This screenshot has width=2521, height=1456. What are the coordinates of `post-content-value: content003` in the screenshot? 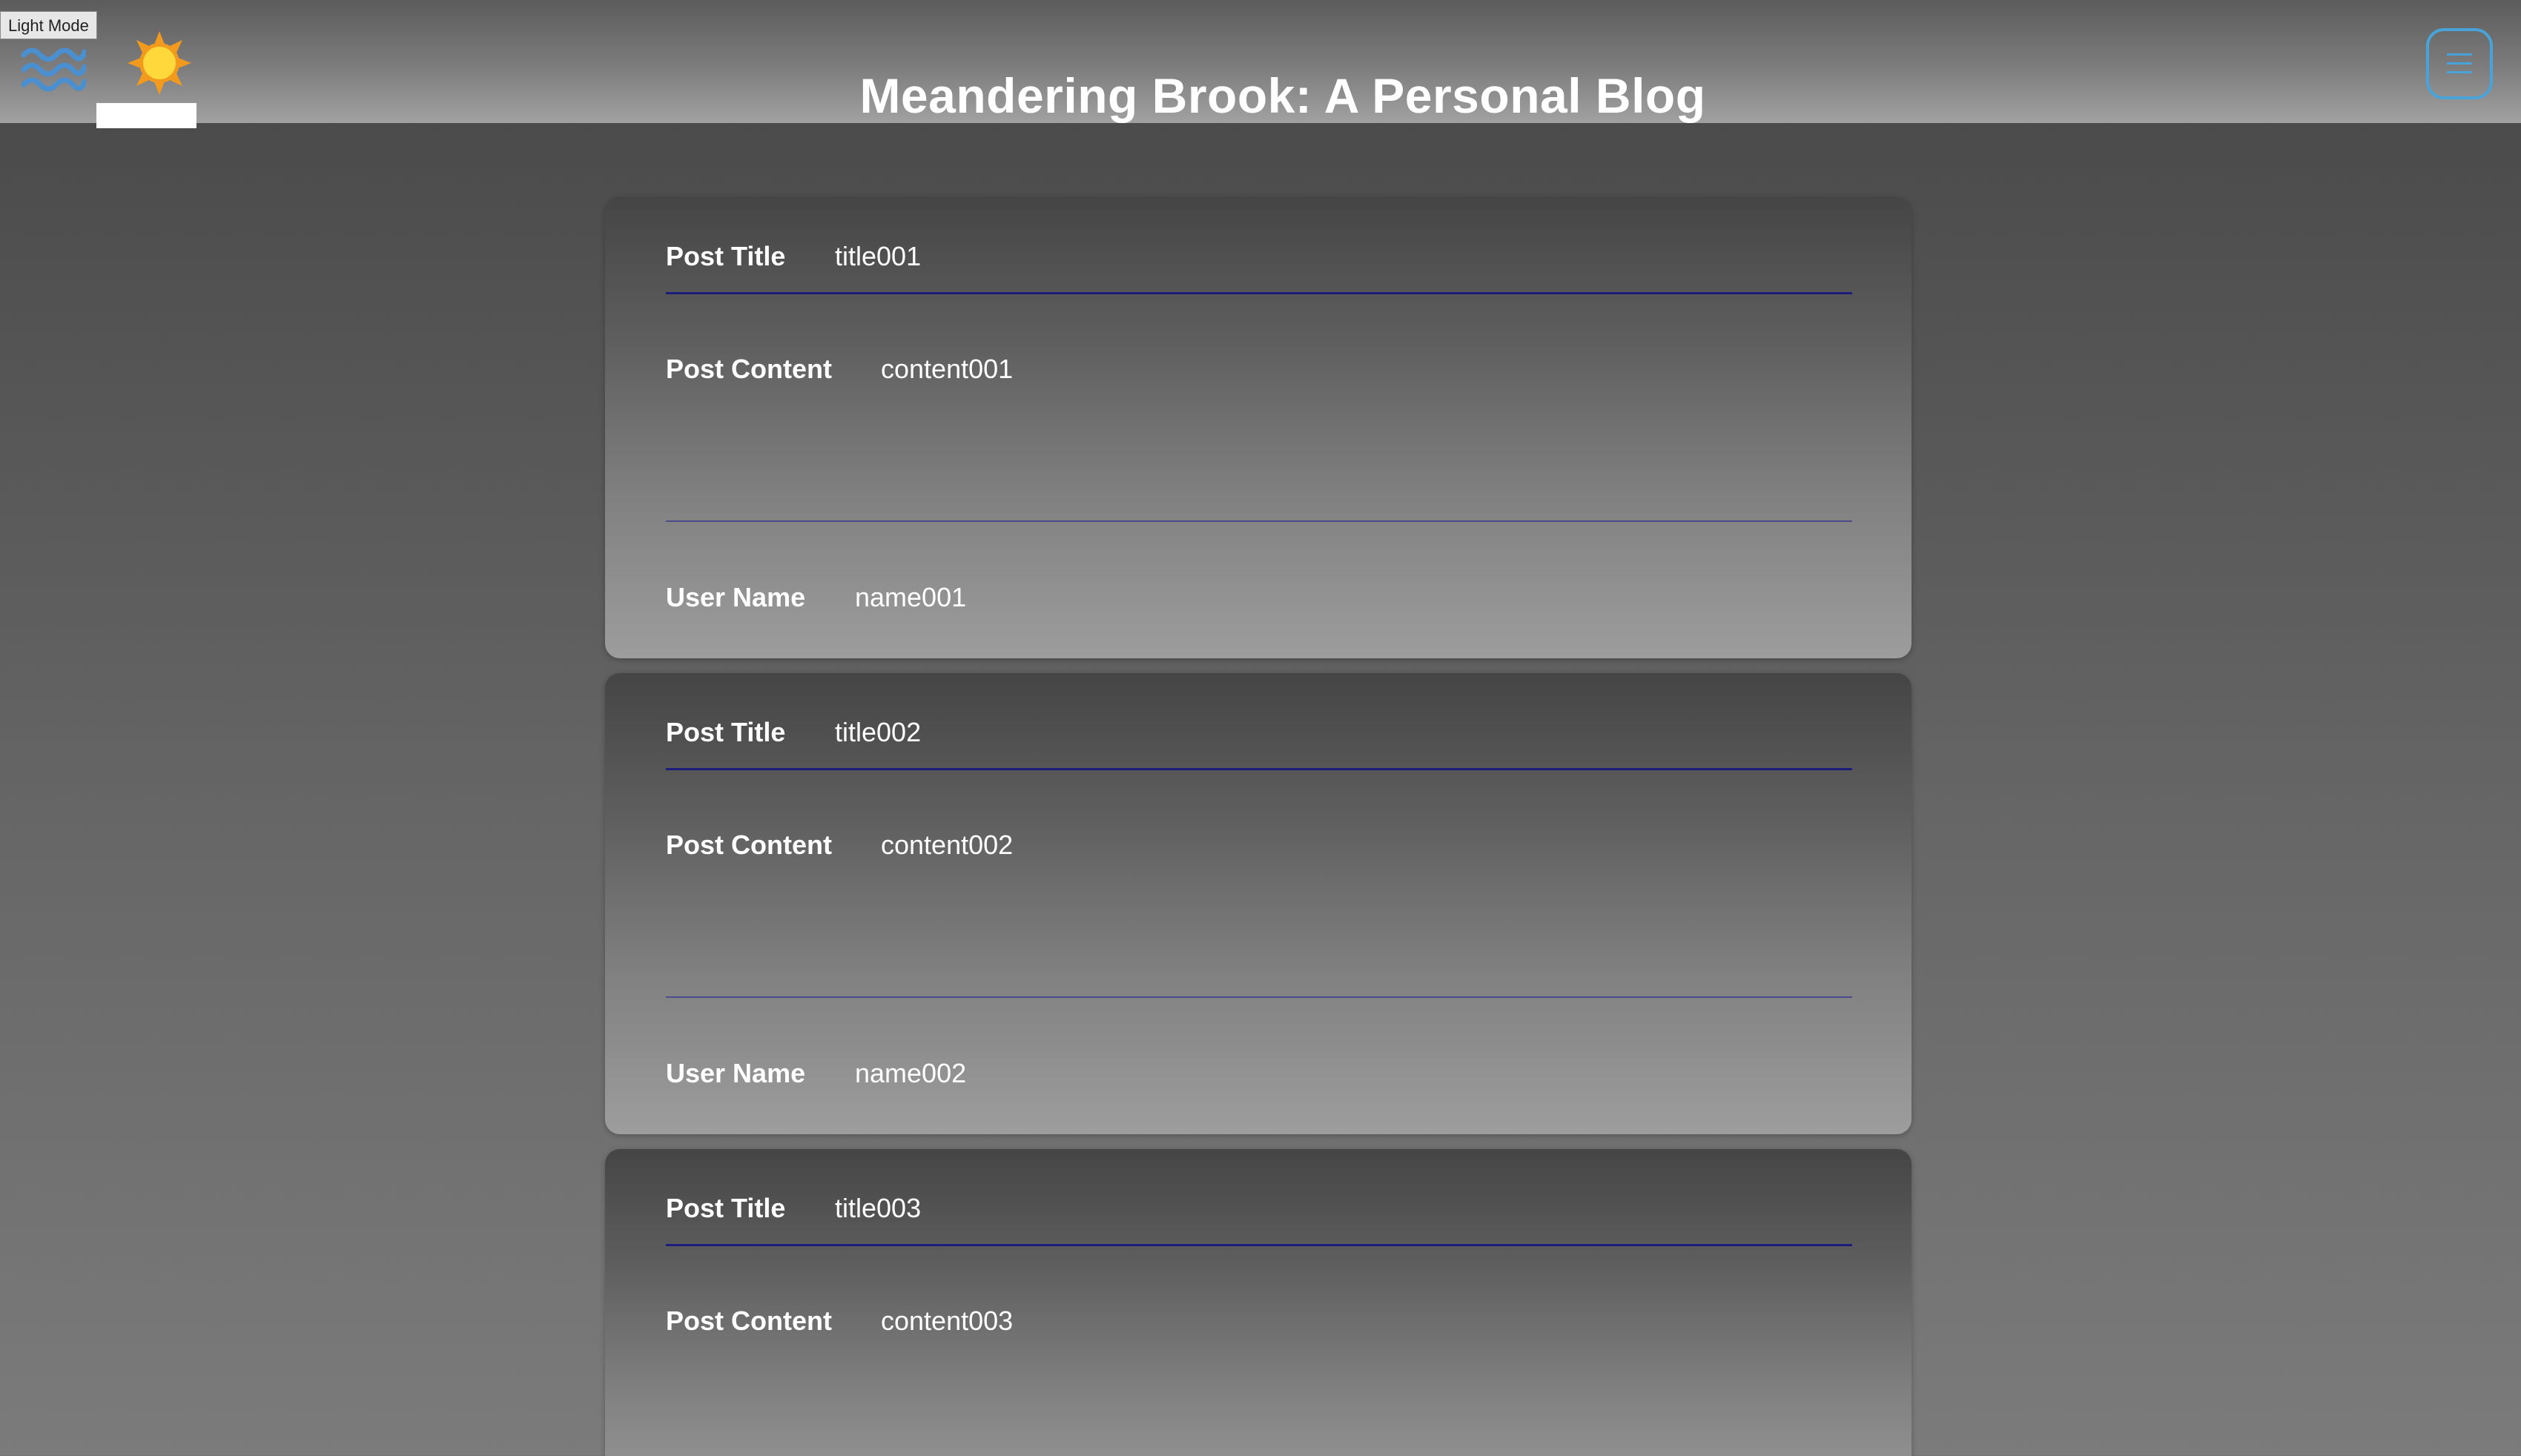 It's located at (947, 1321).